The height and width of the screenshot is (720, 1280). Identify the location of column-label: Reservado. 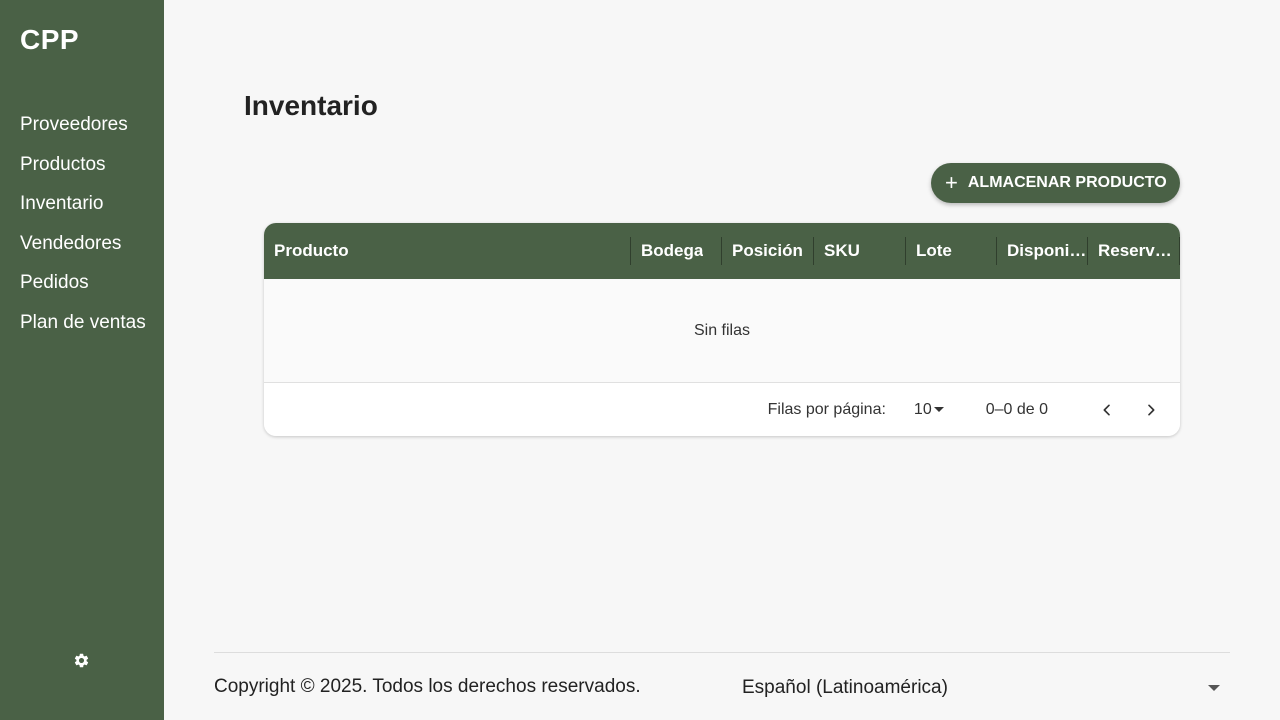
(1139, 250).